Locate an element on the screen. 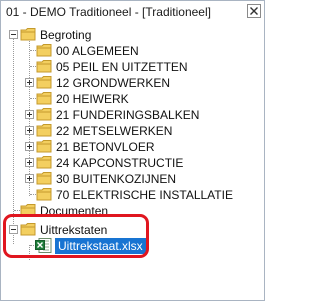 The height and width of the screenshot is (301, 320). tree-node-begroting-item: 21 BETONVLOER is located at coordinates (121, 147).